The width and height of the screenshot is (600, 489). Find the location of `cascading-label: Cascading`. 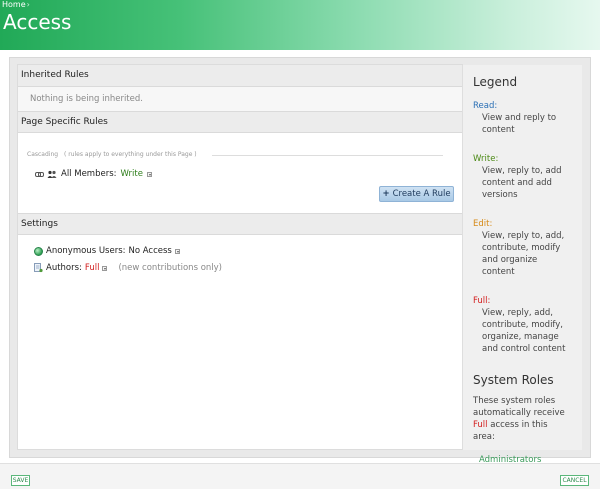

cascading-label: Cascading is located at coordinates (43, 154).